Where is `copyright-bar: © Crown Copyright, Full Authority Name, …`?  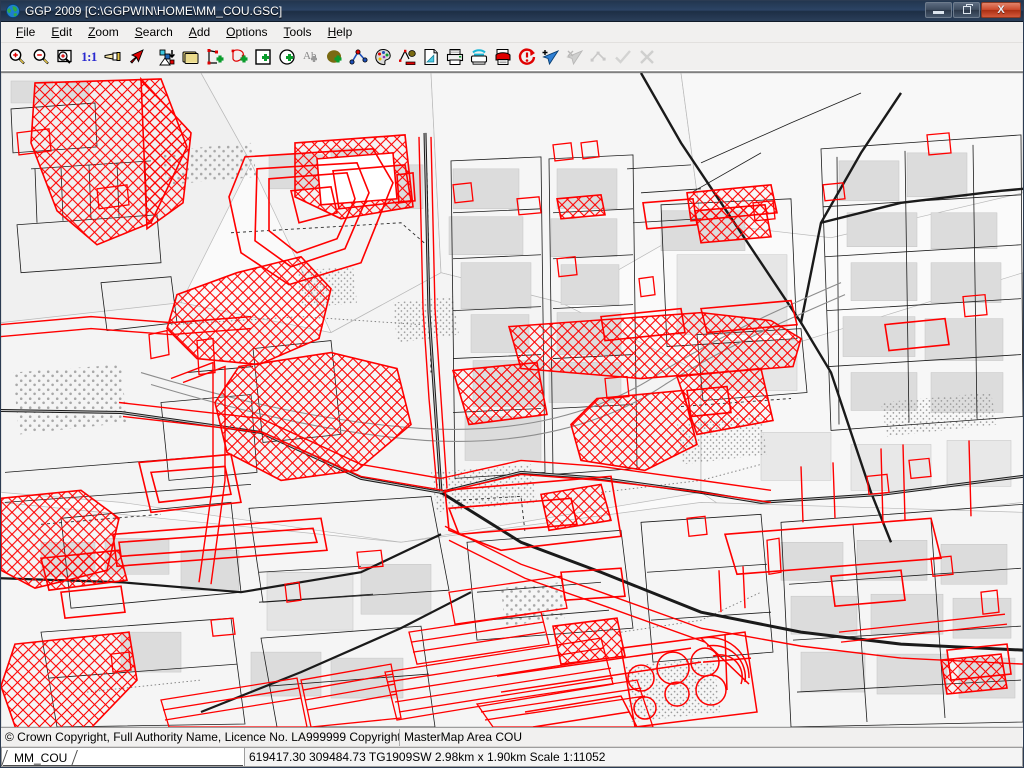
copyright-bar: © Crown Copyright, Full Authority Name, … is located at coordinates (512, 736).